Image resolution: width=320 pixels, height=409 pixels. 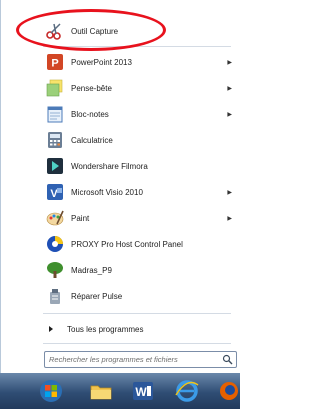 I want to click on taskbar-word-button: W, so click(x=143, y=391).